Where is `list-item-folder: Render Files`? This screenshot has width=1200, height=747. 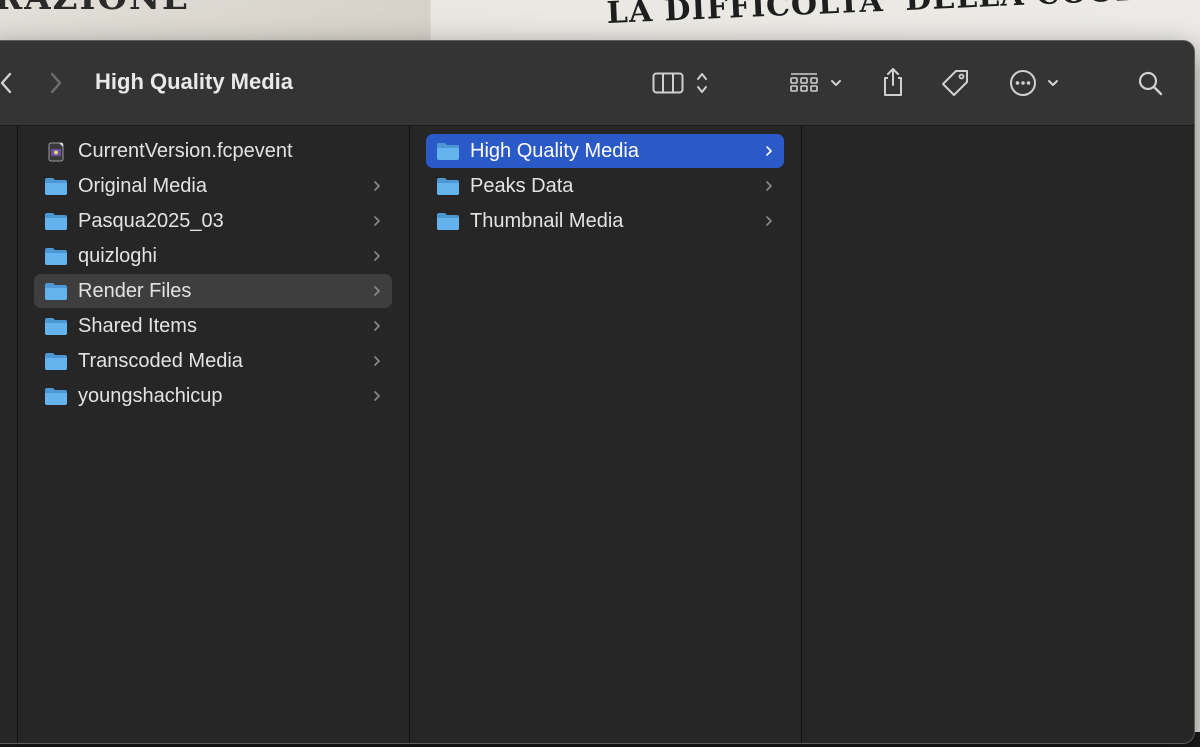 list-item-folder: Render Files is located at coordinates (213, 291).